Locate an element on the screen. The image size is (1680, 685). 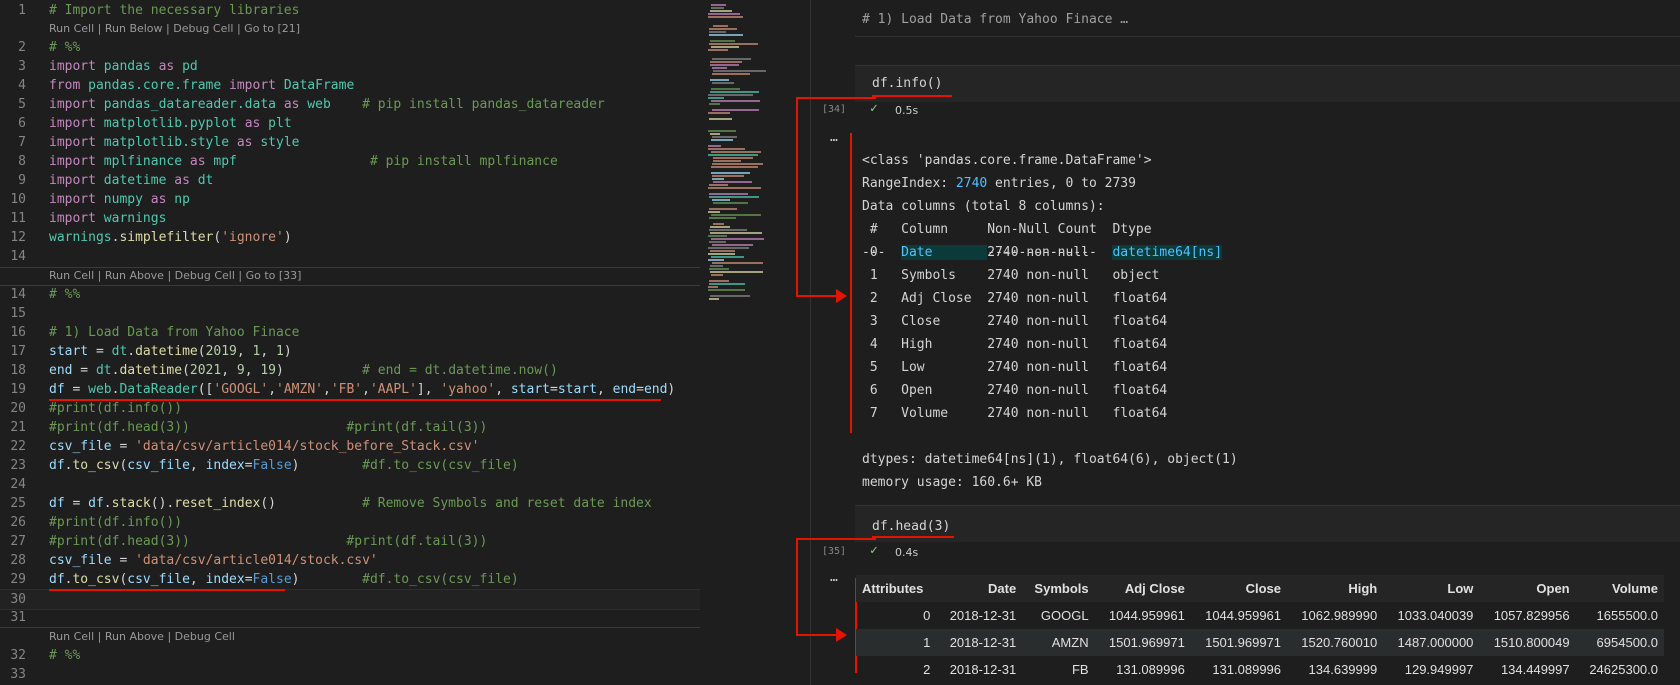
code-lens-cell3: Run Cell | Run Above | Debug Cell is located at coordinates (142, 637).